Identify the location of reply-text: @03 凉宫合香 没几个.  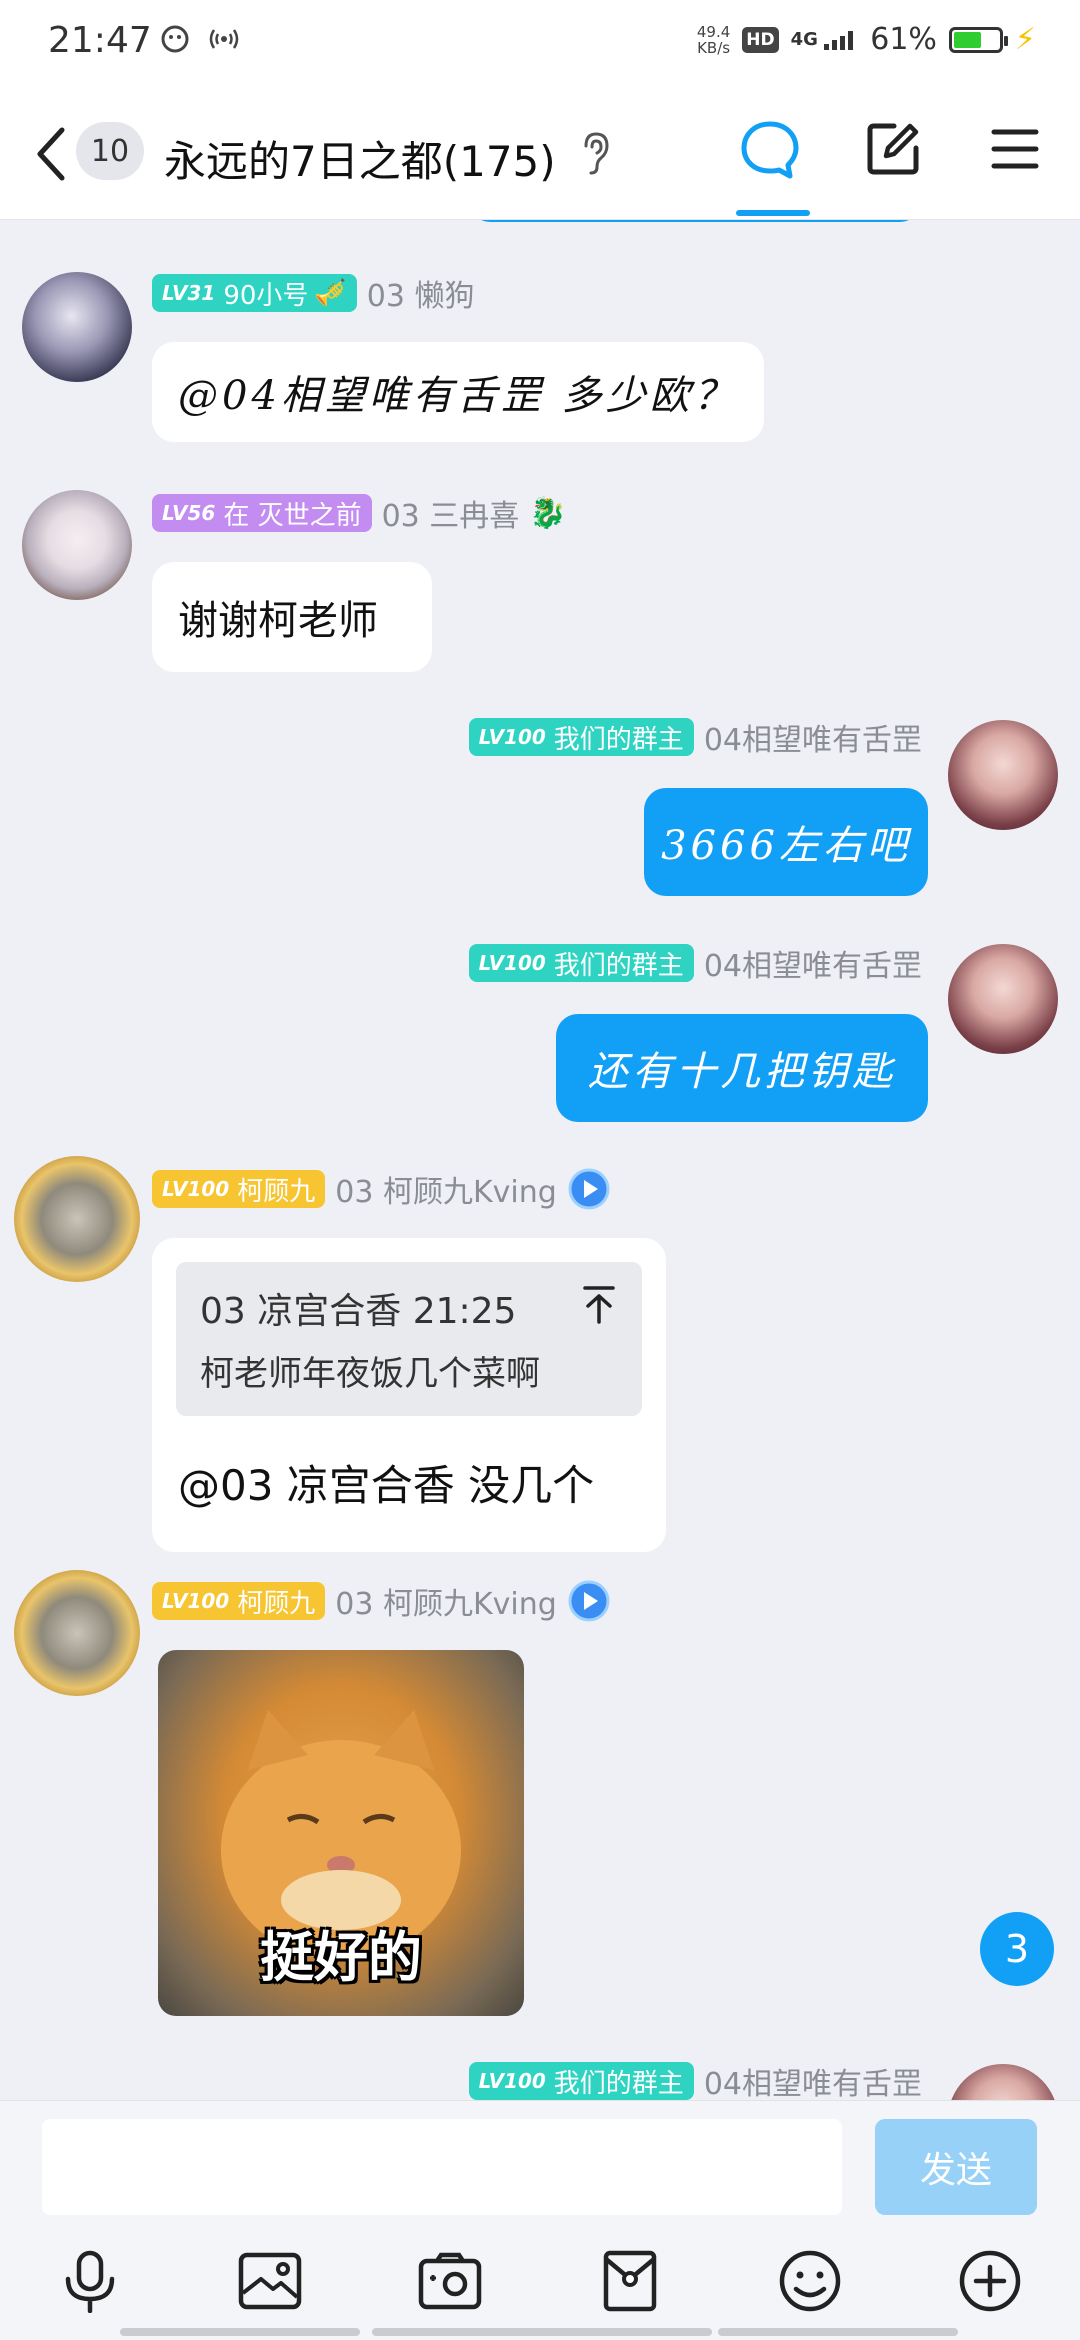
(386, 1485).